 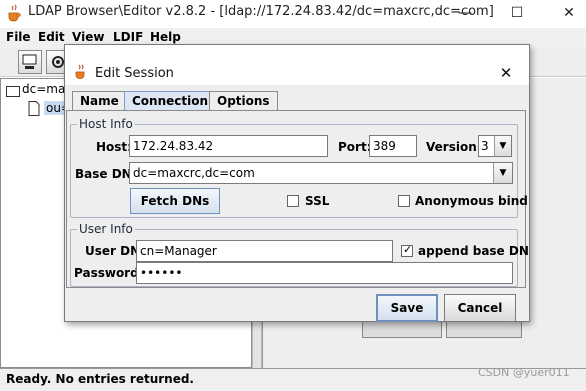 I want to click on port-label: Port:, so click(x=355, y=147).